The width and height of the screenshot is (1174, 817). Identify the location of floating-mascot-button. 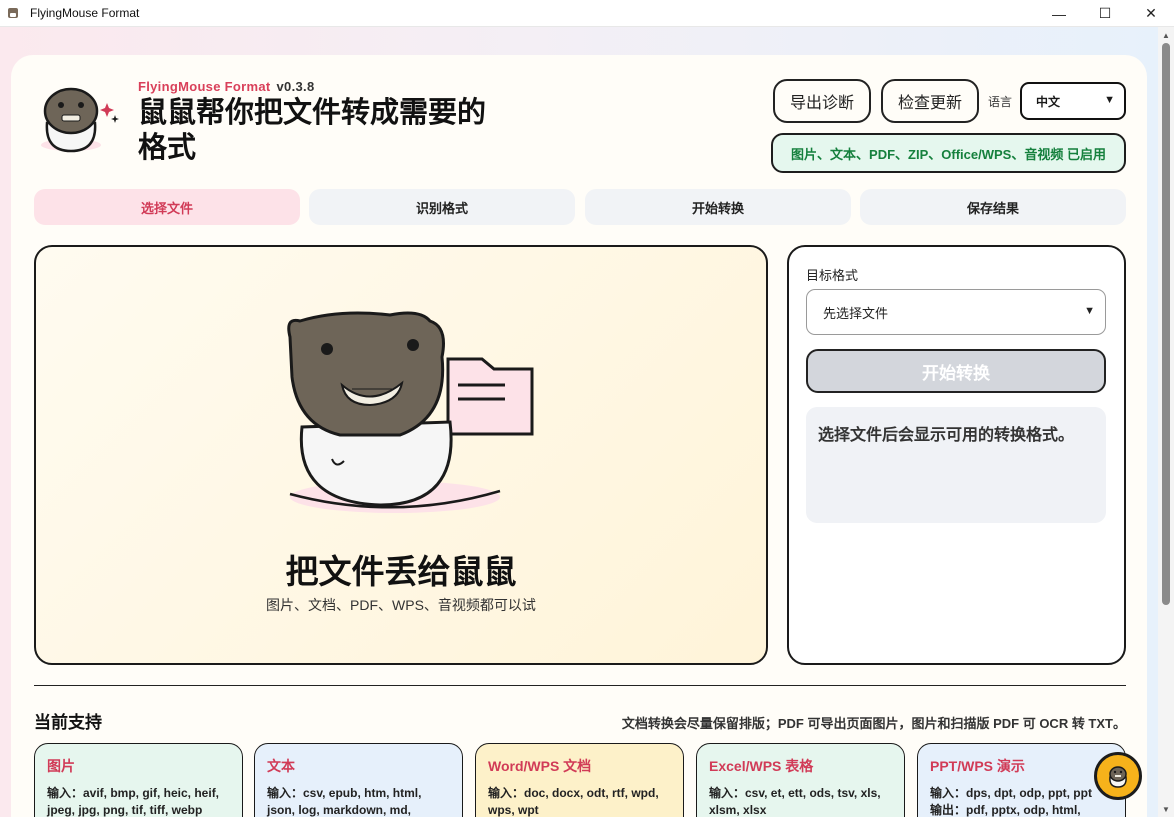
(1118, 776).